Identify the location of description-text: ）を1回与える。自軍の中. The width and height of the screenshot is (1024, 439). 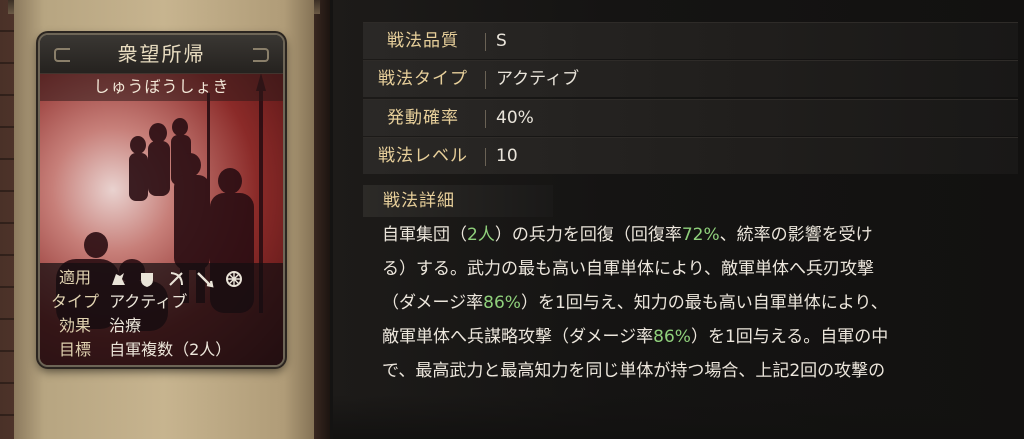
(789, 337).